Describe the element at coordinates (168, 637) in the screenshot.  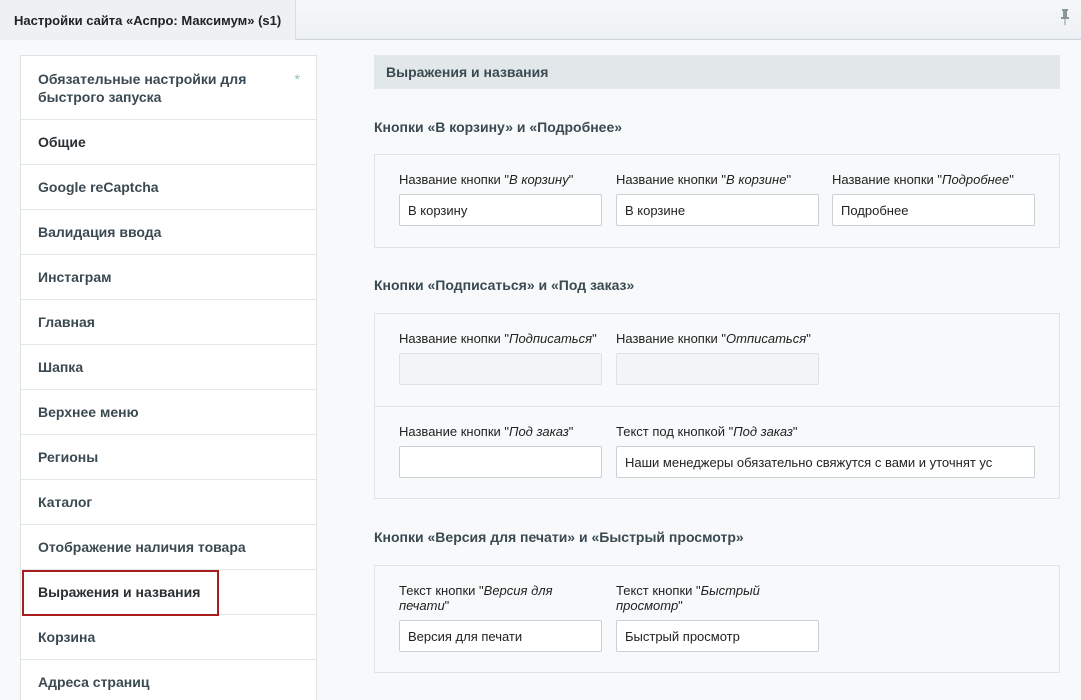
I see `sidebar-item-basket: Корзина` at that location.